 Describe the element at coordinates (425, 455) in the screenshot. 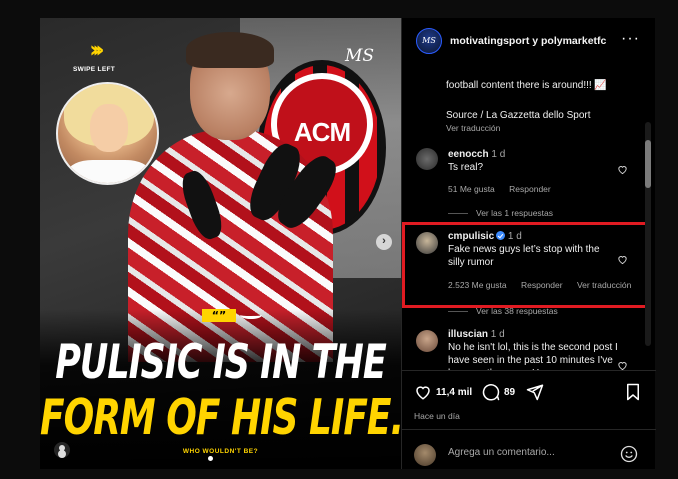

I see `current-user-avatar` at that location.